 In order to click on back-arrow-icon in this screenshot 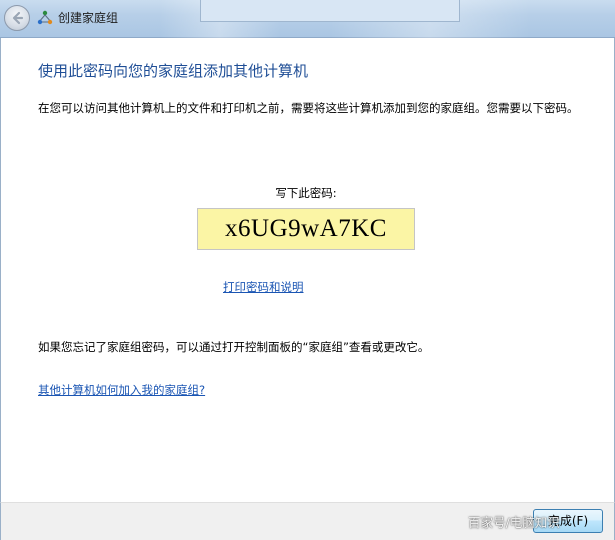, I will do `click(18, 18)`.